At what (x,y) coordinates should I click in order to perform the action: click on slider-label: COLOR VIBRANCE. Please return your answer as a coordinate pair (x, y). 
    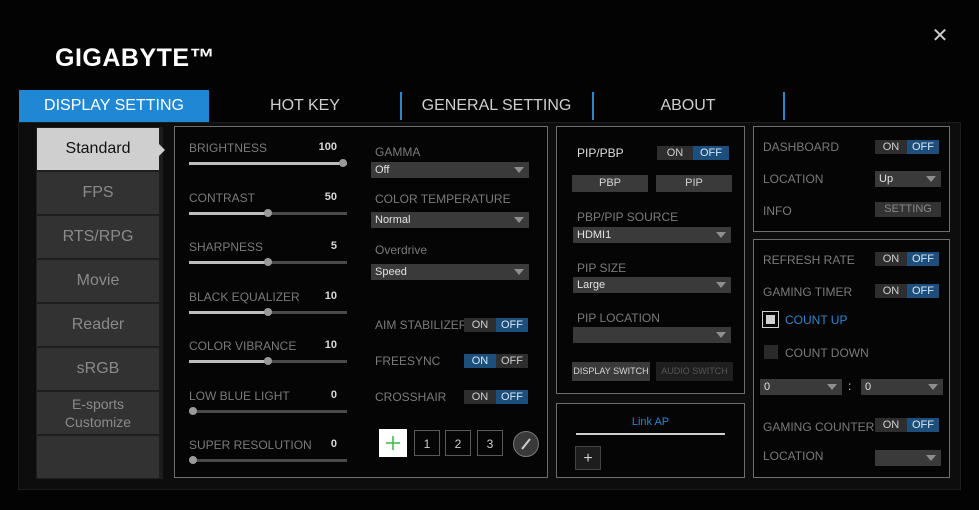
    Looking at the image, I should click on (243, 346).